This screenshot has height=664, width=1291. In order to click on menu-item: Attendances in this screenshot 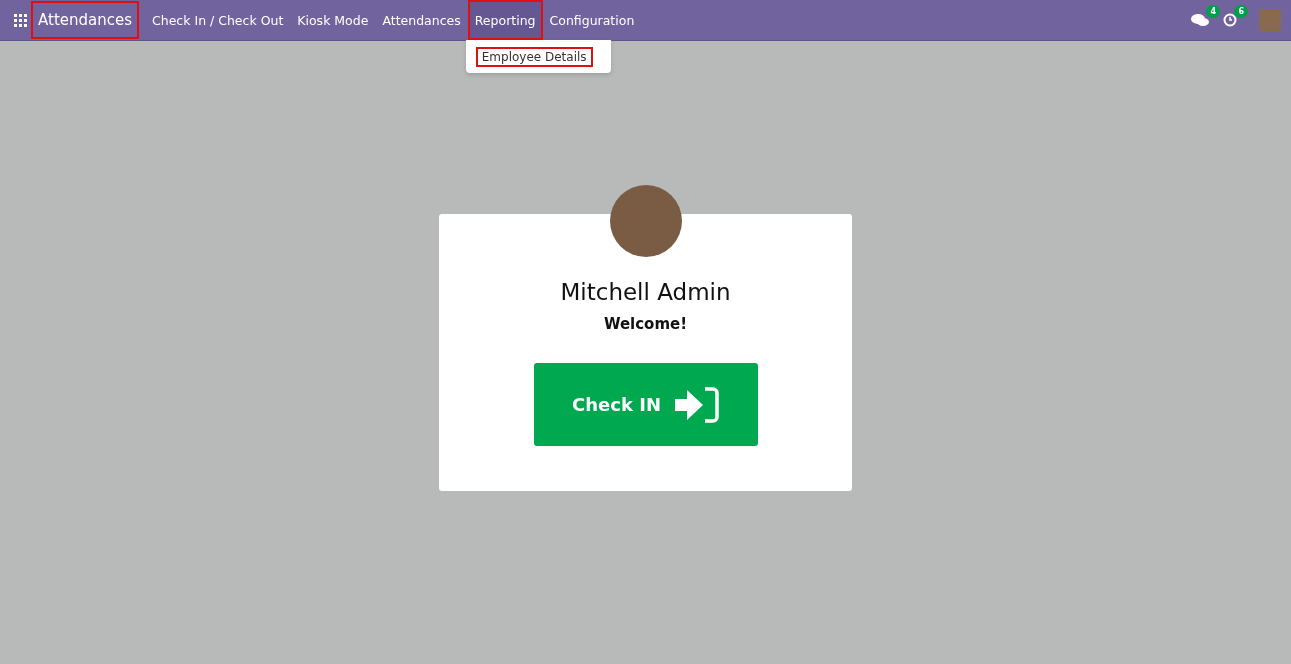, I will do `click(421, 20)`.